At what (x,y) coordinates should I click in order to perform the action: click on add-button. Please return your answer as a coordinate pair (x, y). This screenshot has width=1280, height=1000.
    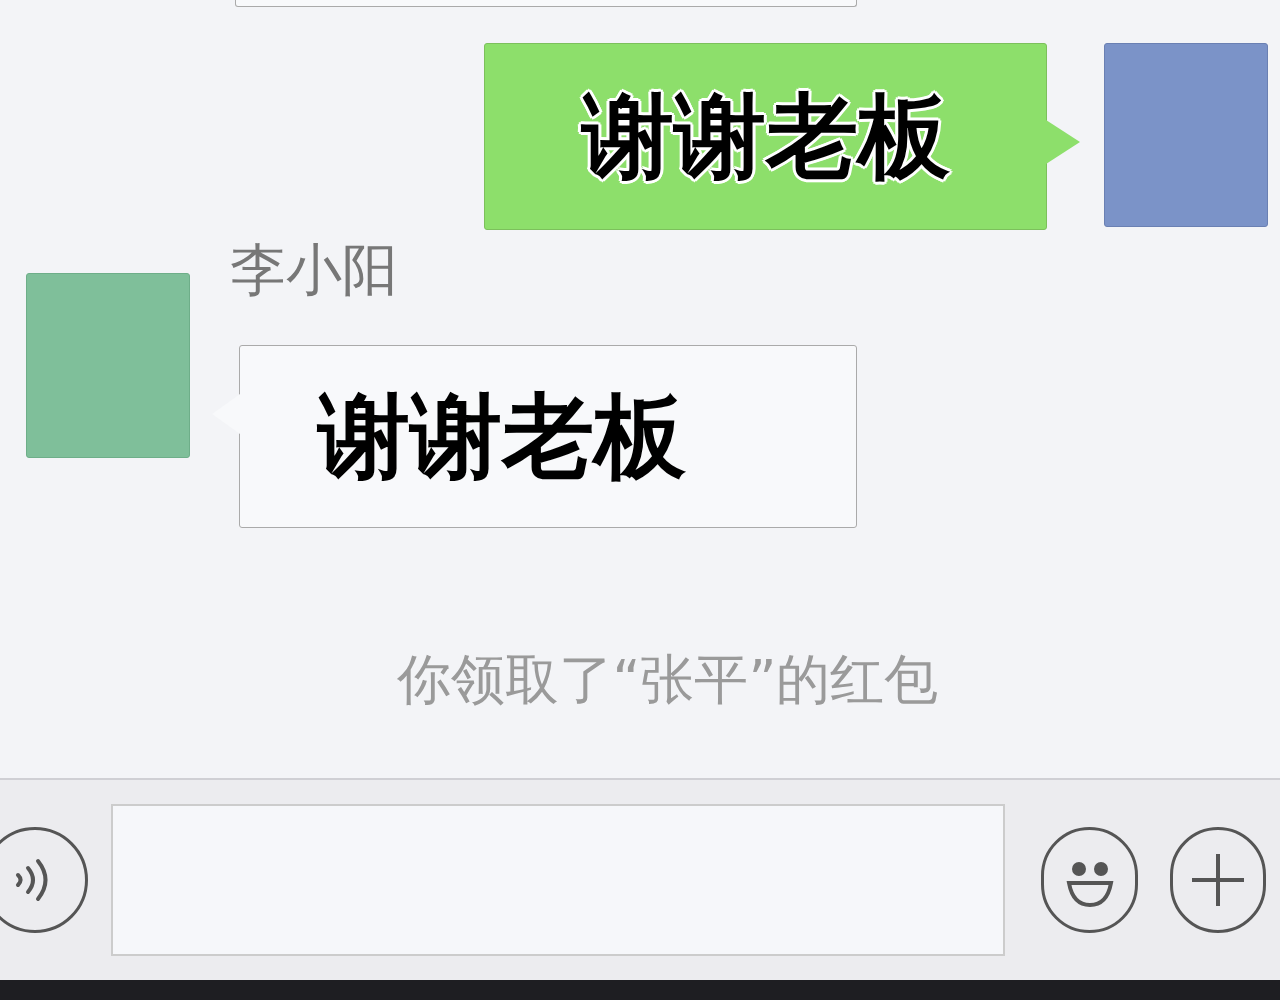
    Looking at the image, I should click on (1218, 880).